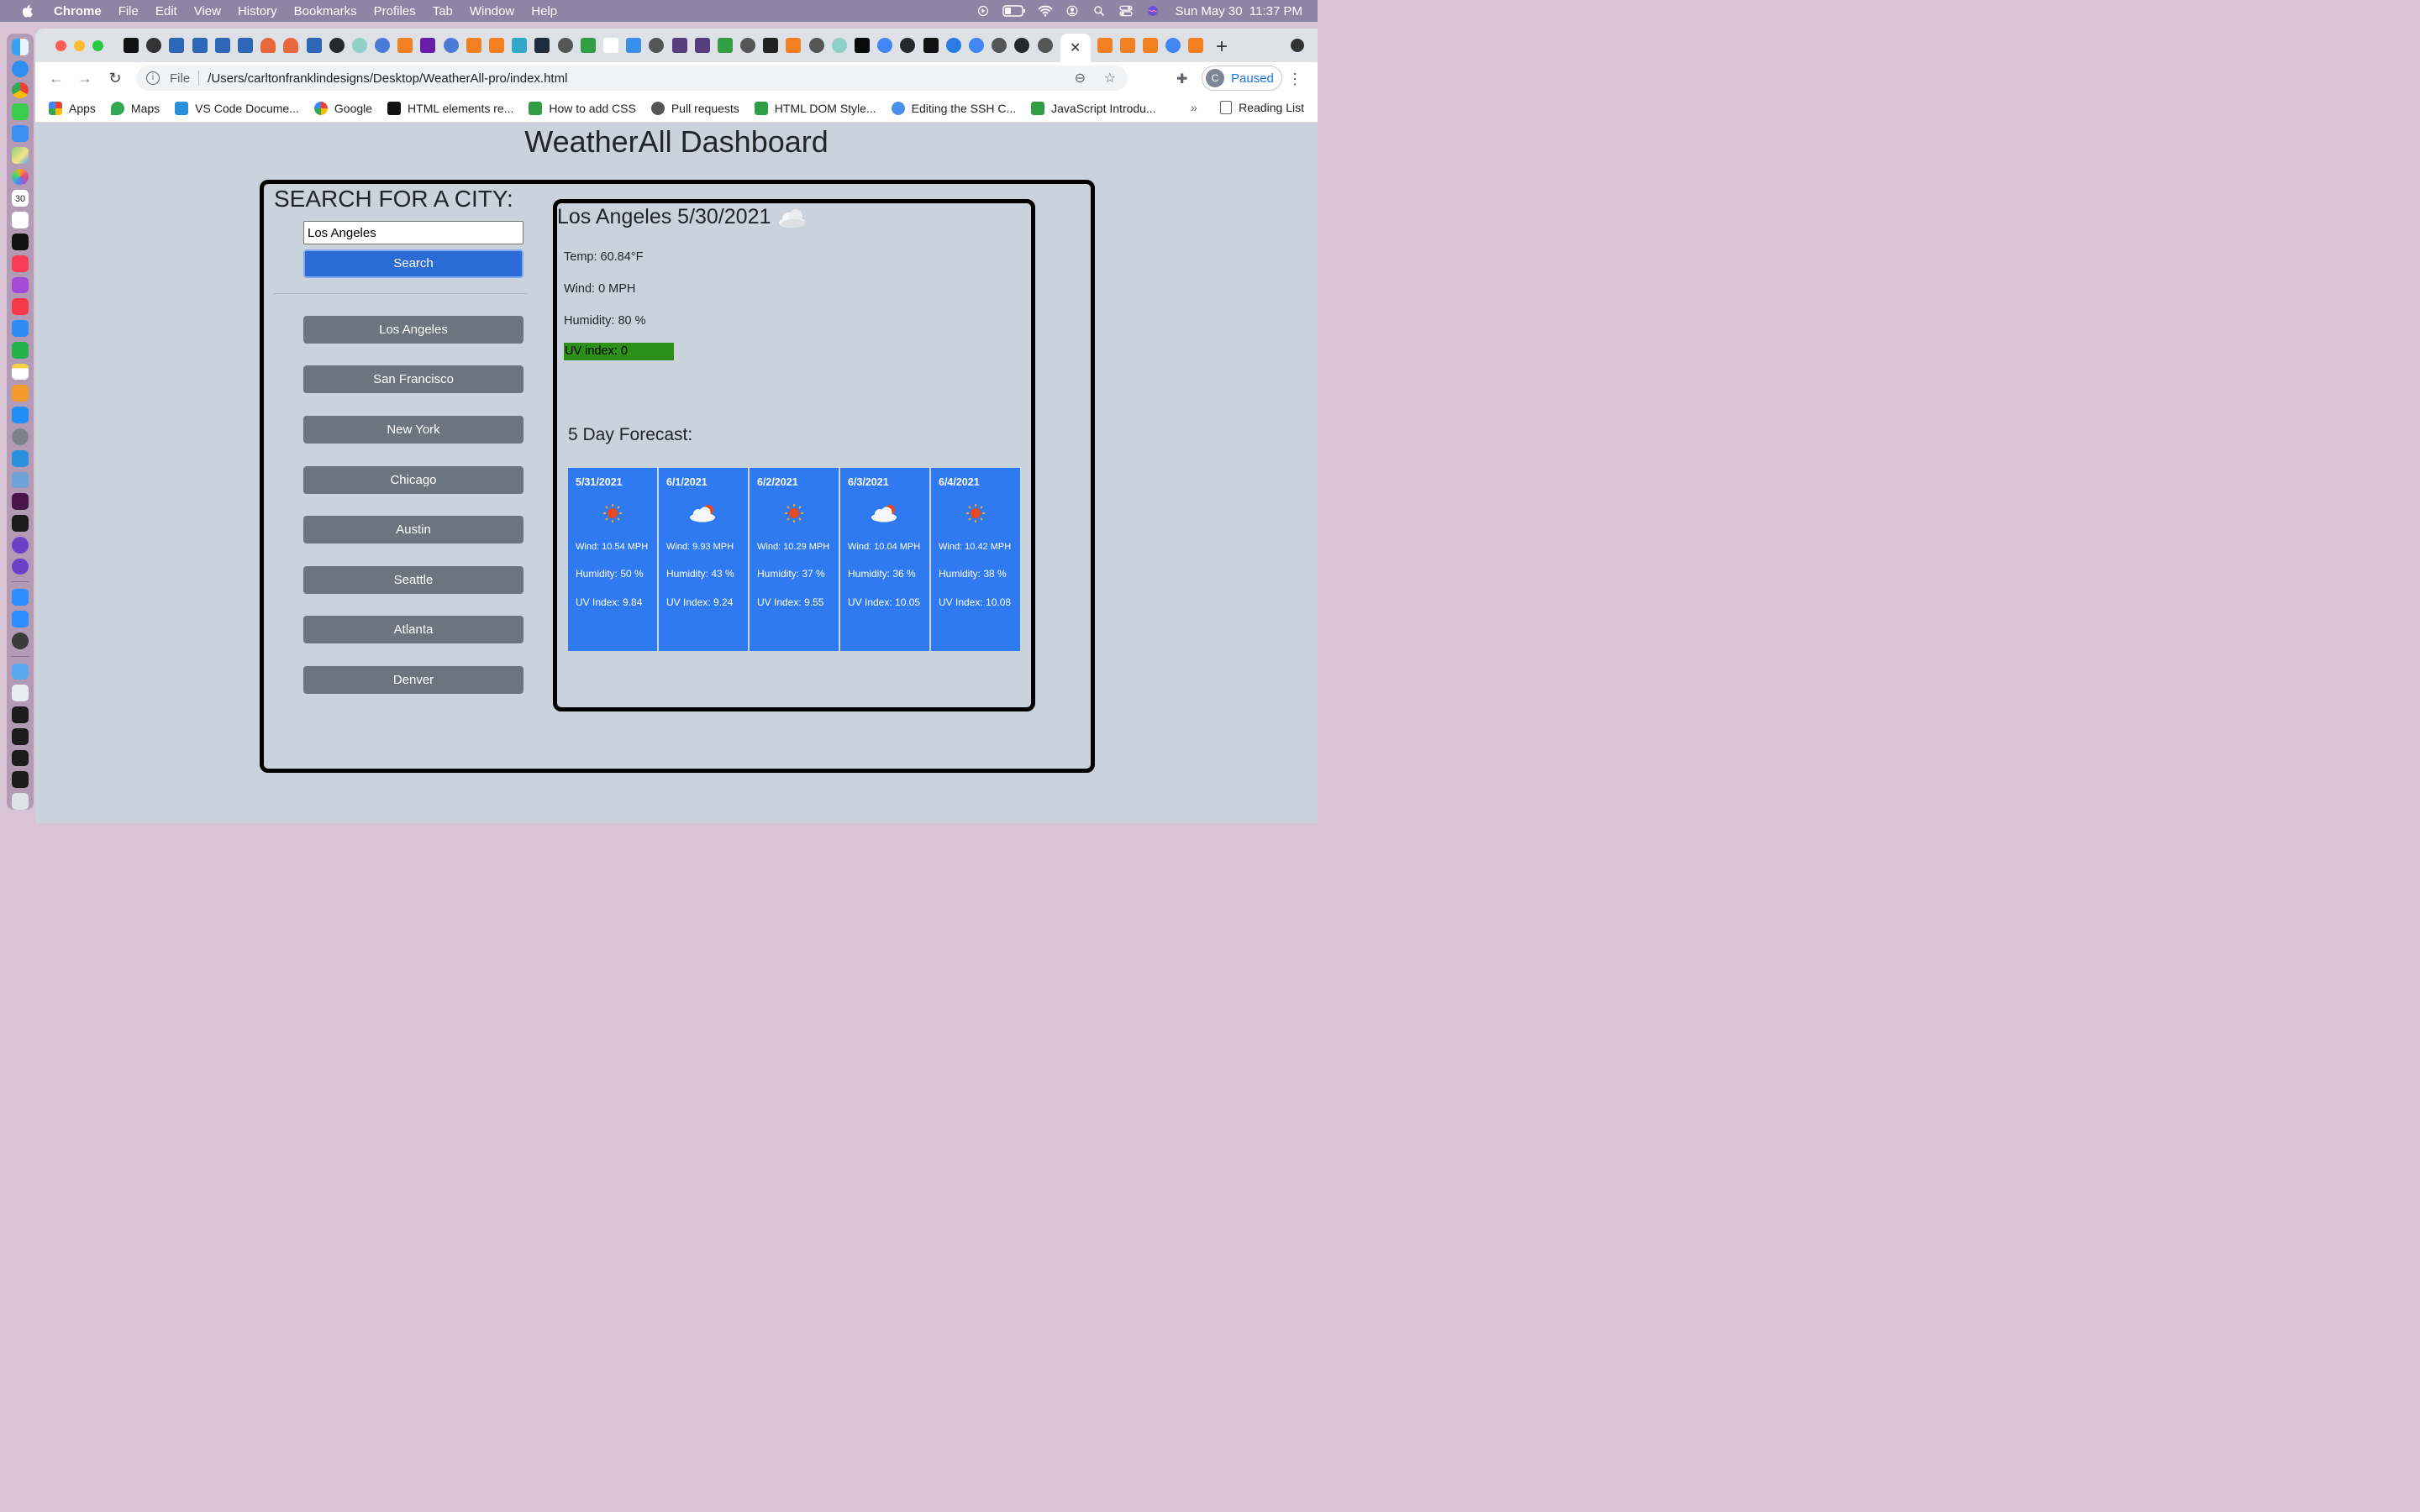 Image resolution: width=2420 pixels, height=1512 pixels. I want to click on play-status-icon, so click(984, 11).